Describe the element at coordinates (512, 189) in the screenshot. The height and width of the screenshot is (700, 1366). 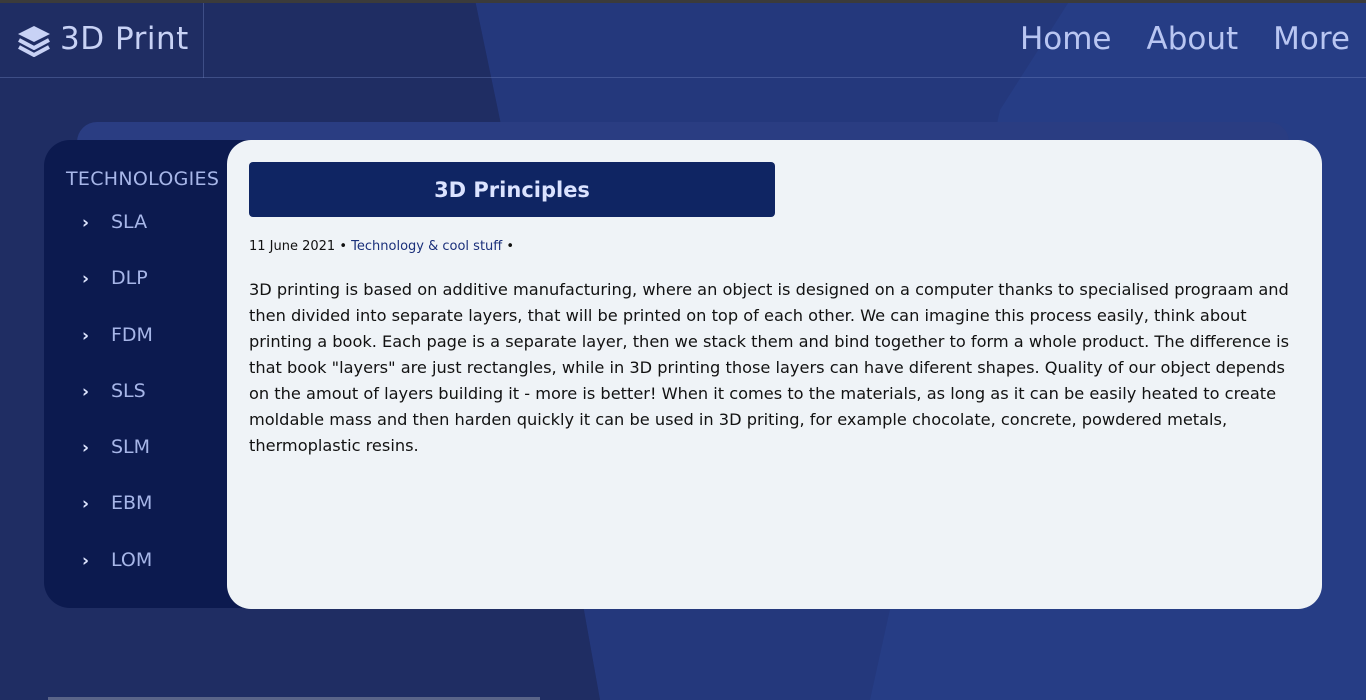
I see `article-title: 3D Principles` at that location.